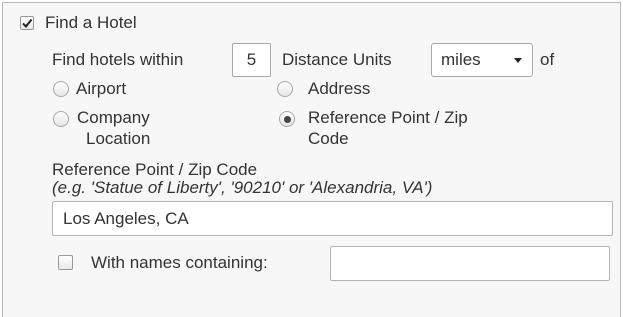 Image resolution: width=623 pixels, height=317 pixels. I want to click on find-hotel-checkbox, so click(27, 23).